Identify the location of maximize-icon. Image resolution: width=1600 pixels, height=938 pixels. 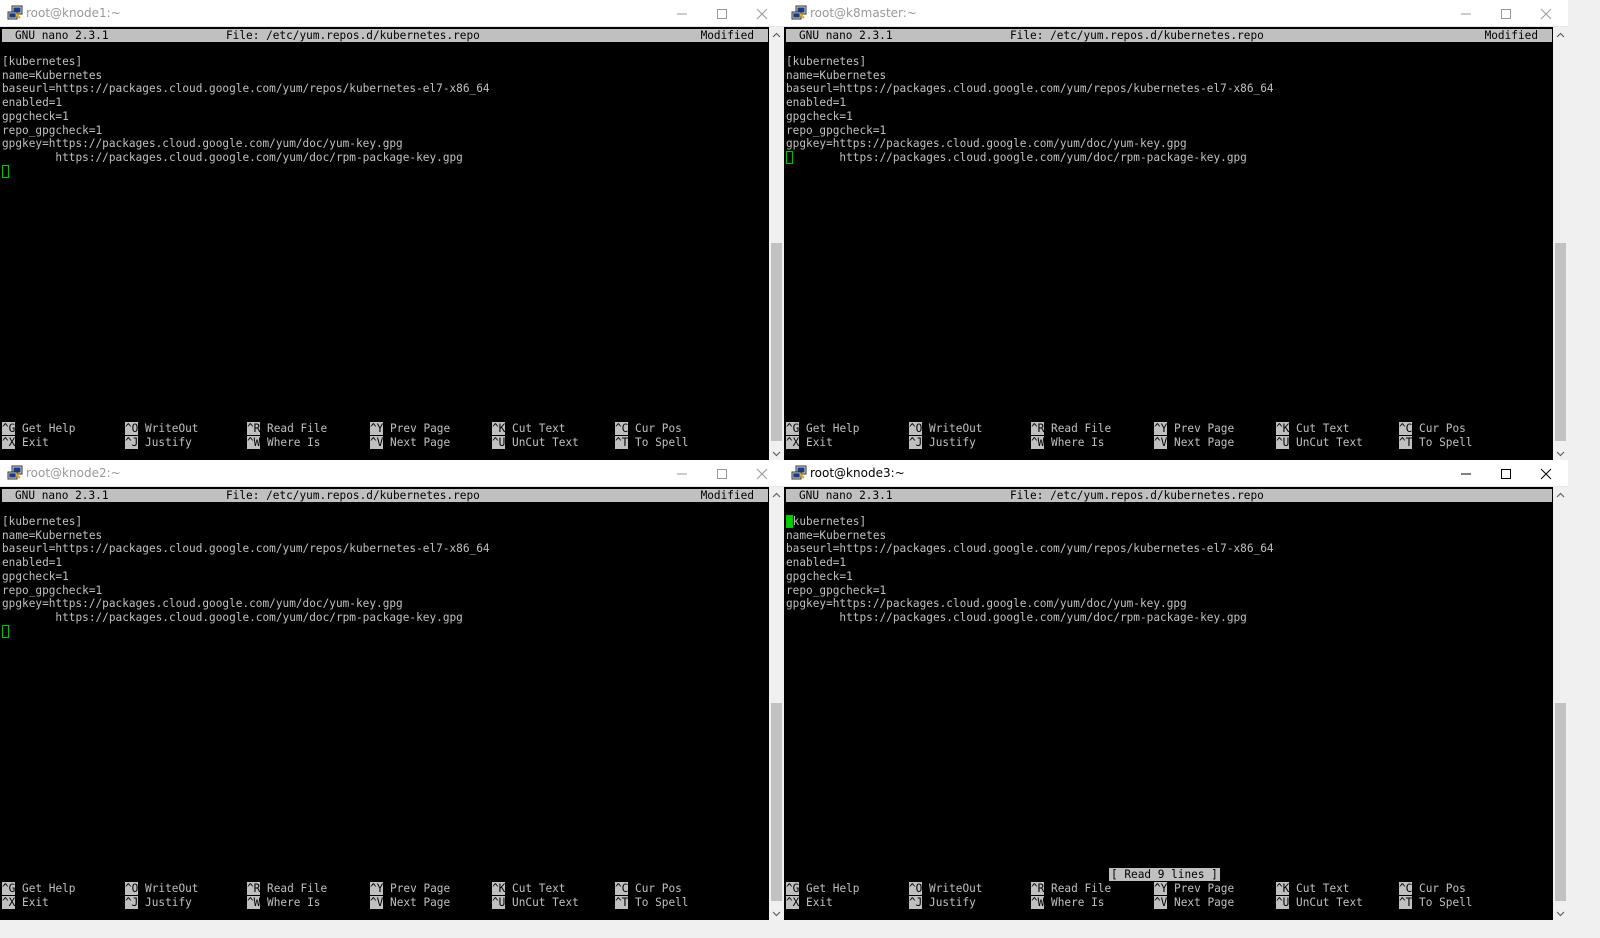
(722, 474).